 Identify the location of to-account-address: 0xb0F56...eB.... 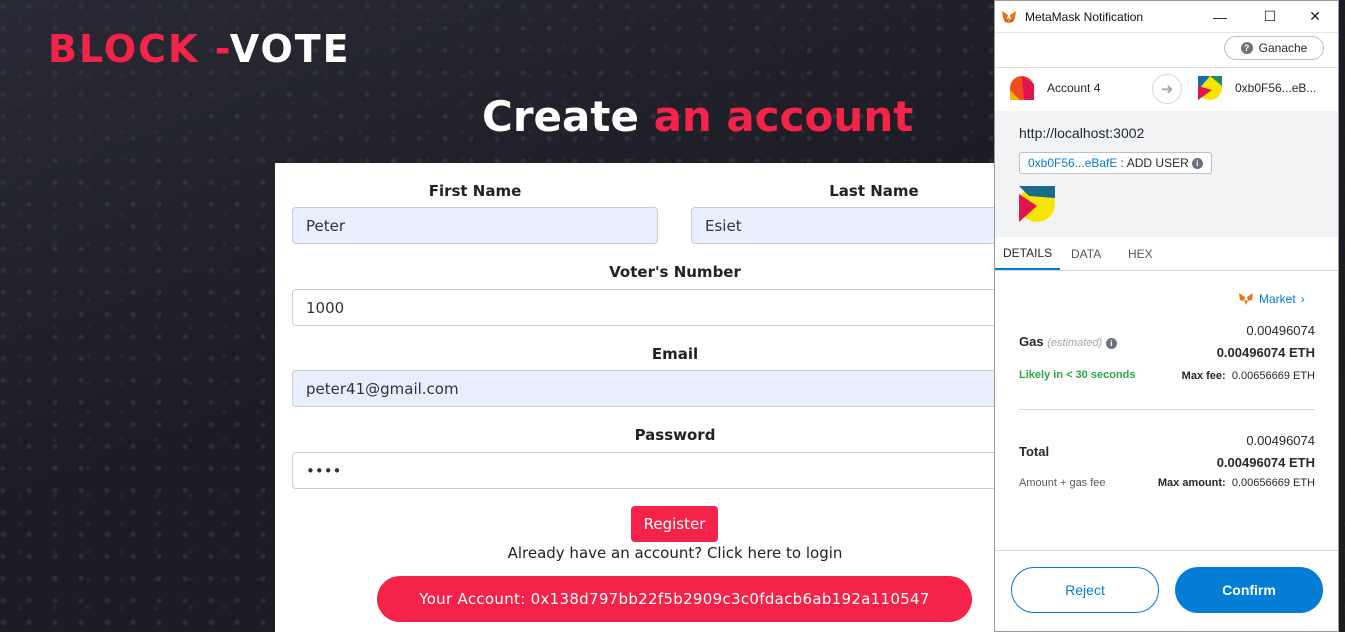
(1276, 88).